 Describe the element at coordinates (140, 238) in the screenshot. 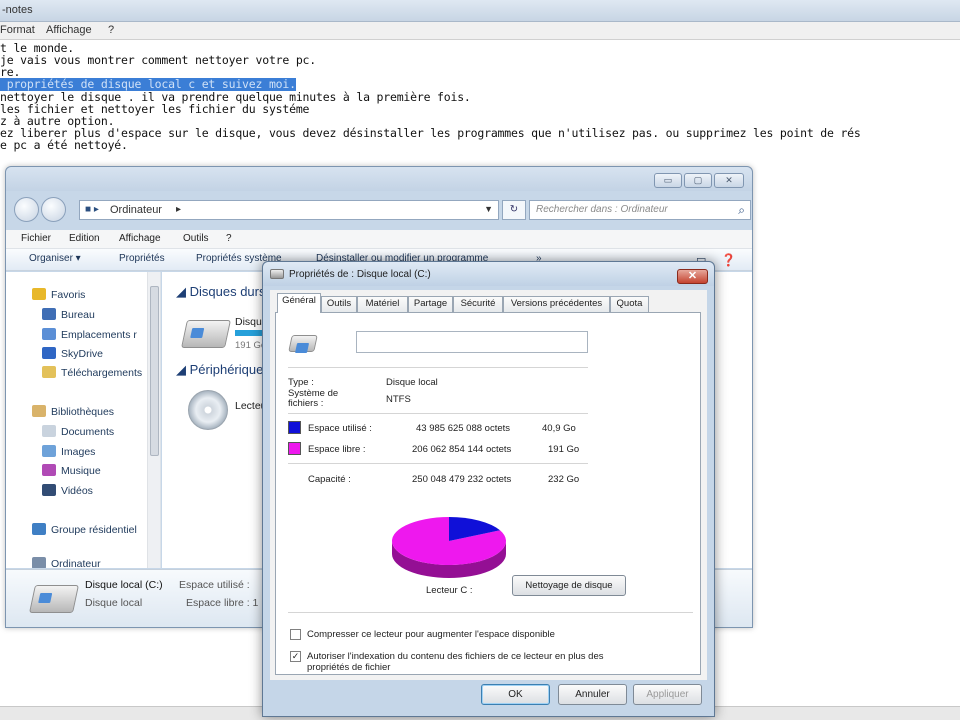

I see `menu-affichage: Affichage` at that location.